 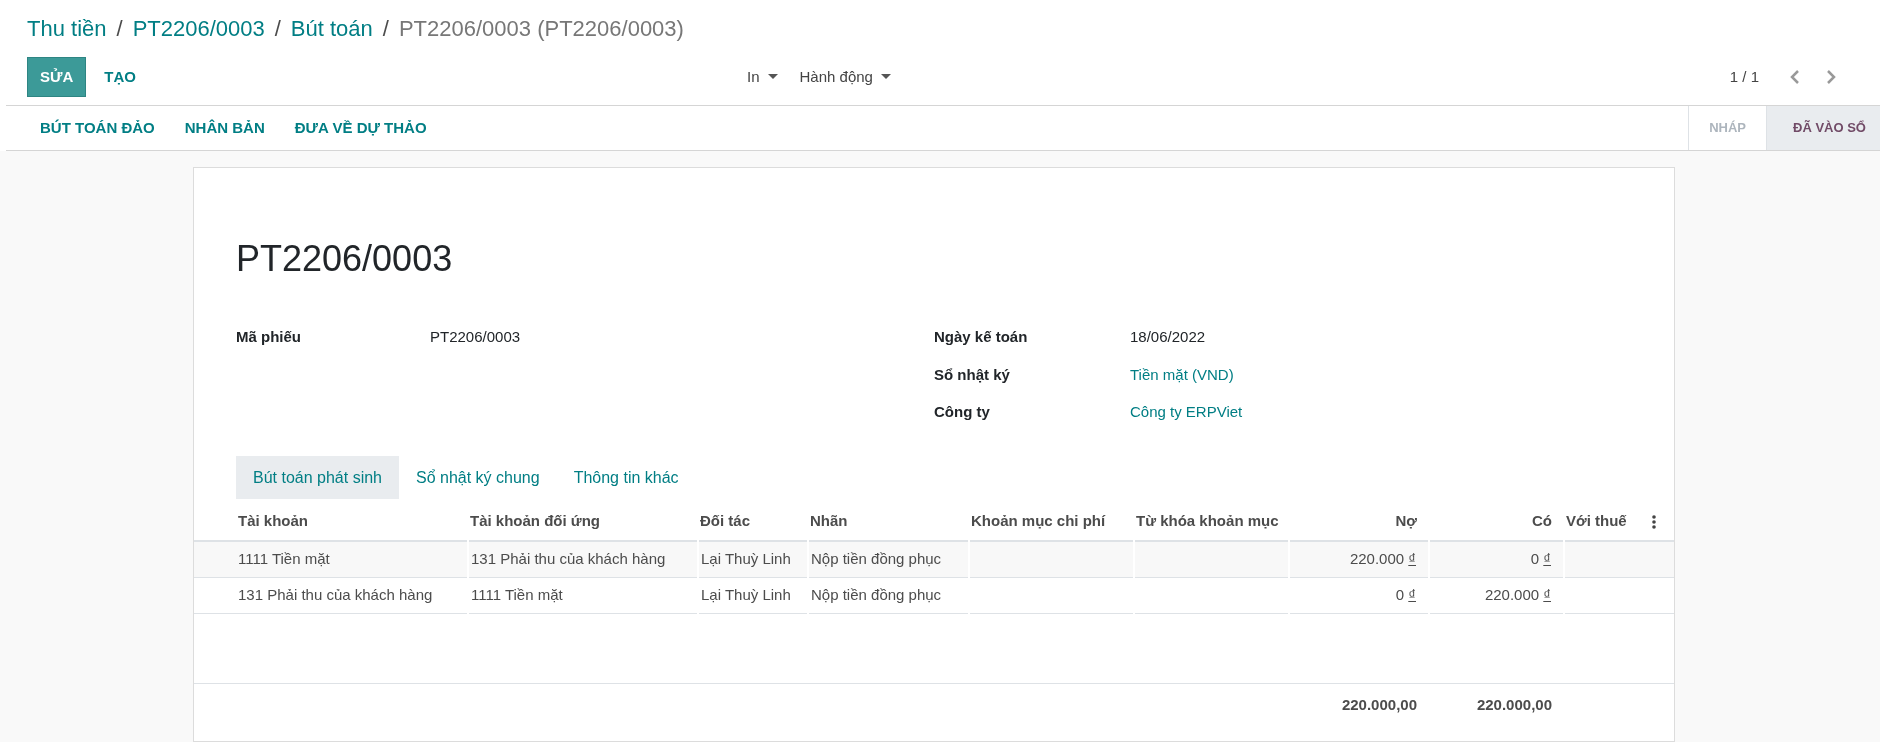 What do you see at coordinates (583, 522) in the screenshot?
I see `column-header: Tài khoản đối ứng` at bounding box center [583, 522].